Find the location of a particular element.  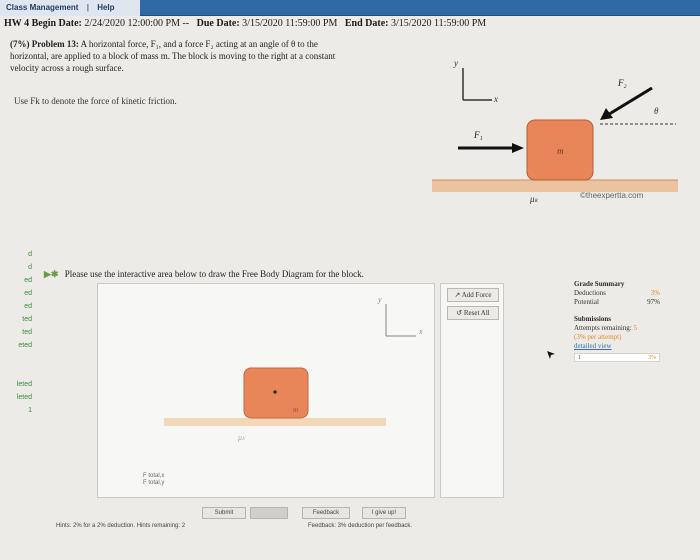

reset-icon: ↺ is located at coordinates (459, 313).